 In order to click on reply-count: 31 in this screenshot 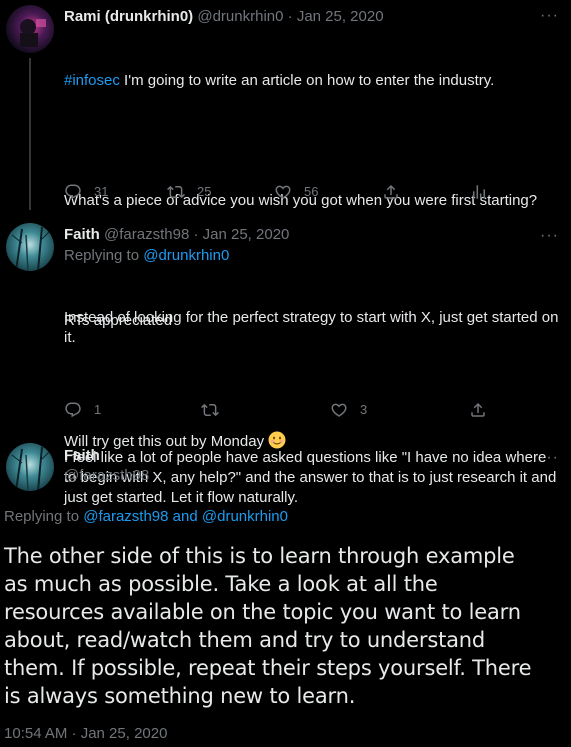, I will do `click(101, 191)`.